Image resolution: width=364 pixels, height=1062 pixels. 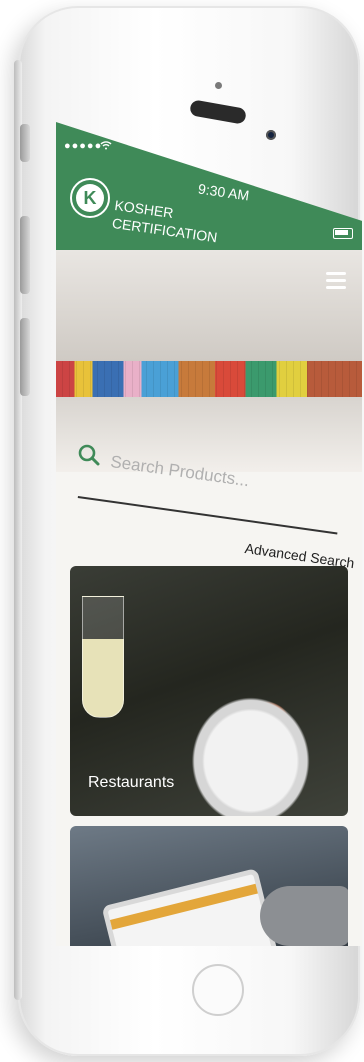 I want to click on tablet-image, so click(x=190, y=906).